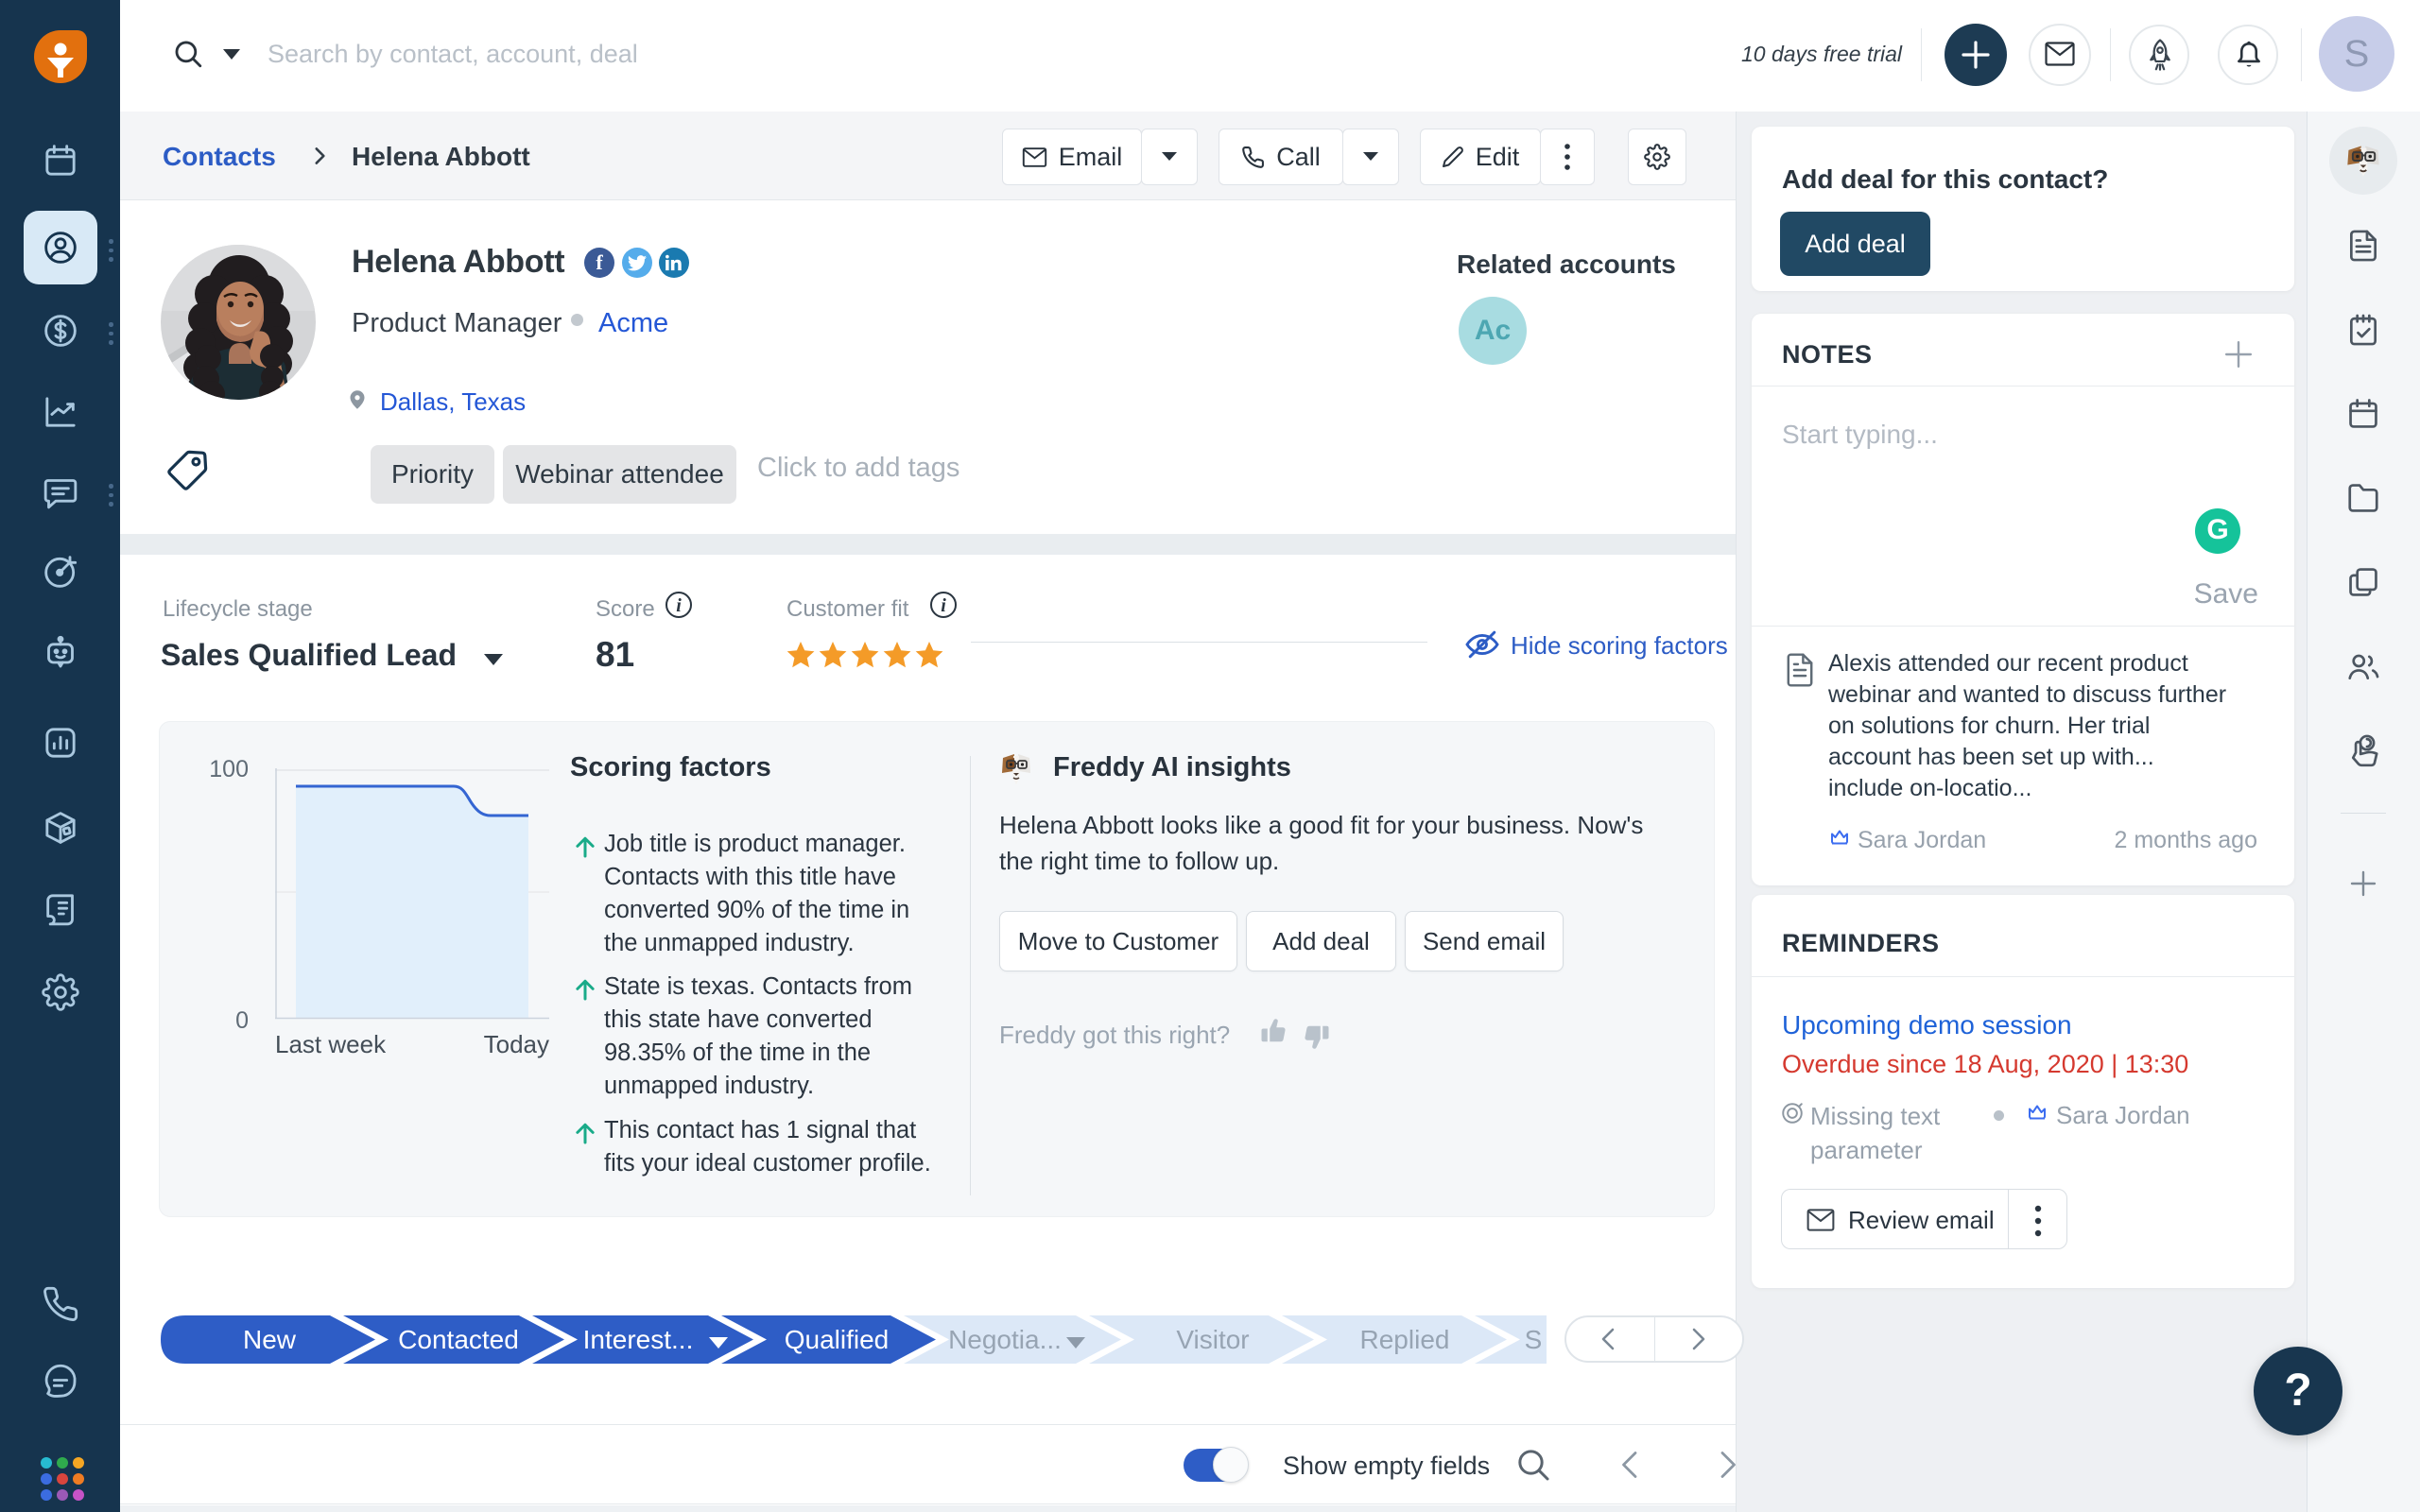 The width and height of the screenshot is (2420, 1512). I want to click on svg-text: Visitor, so click(1212, 1339).